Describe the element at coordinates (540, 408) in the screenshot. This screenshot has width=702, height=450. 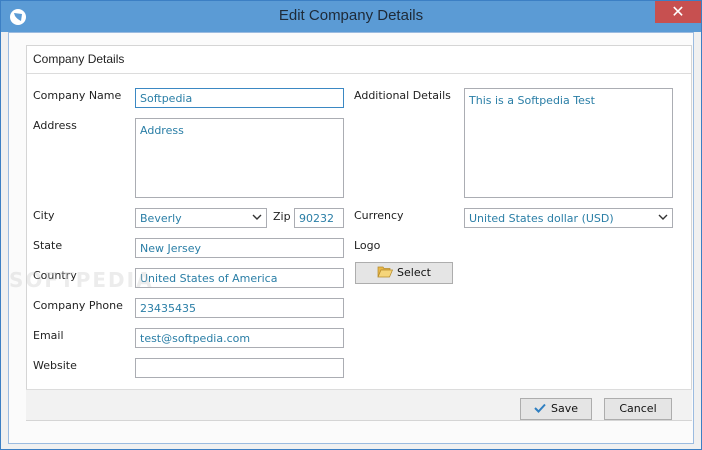
I see `checkmark-icon` at that location.